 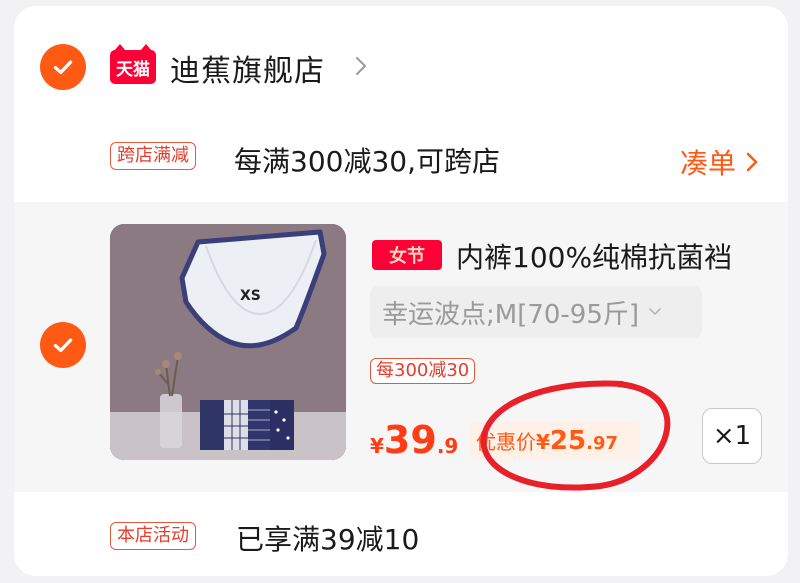 I want to click on shop-activity-text: 已享满39减10, so click(x=328, y=539).